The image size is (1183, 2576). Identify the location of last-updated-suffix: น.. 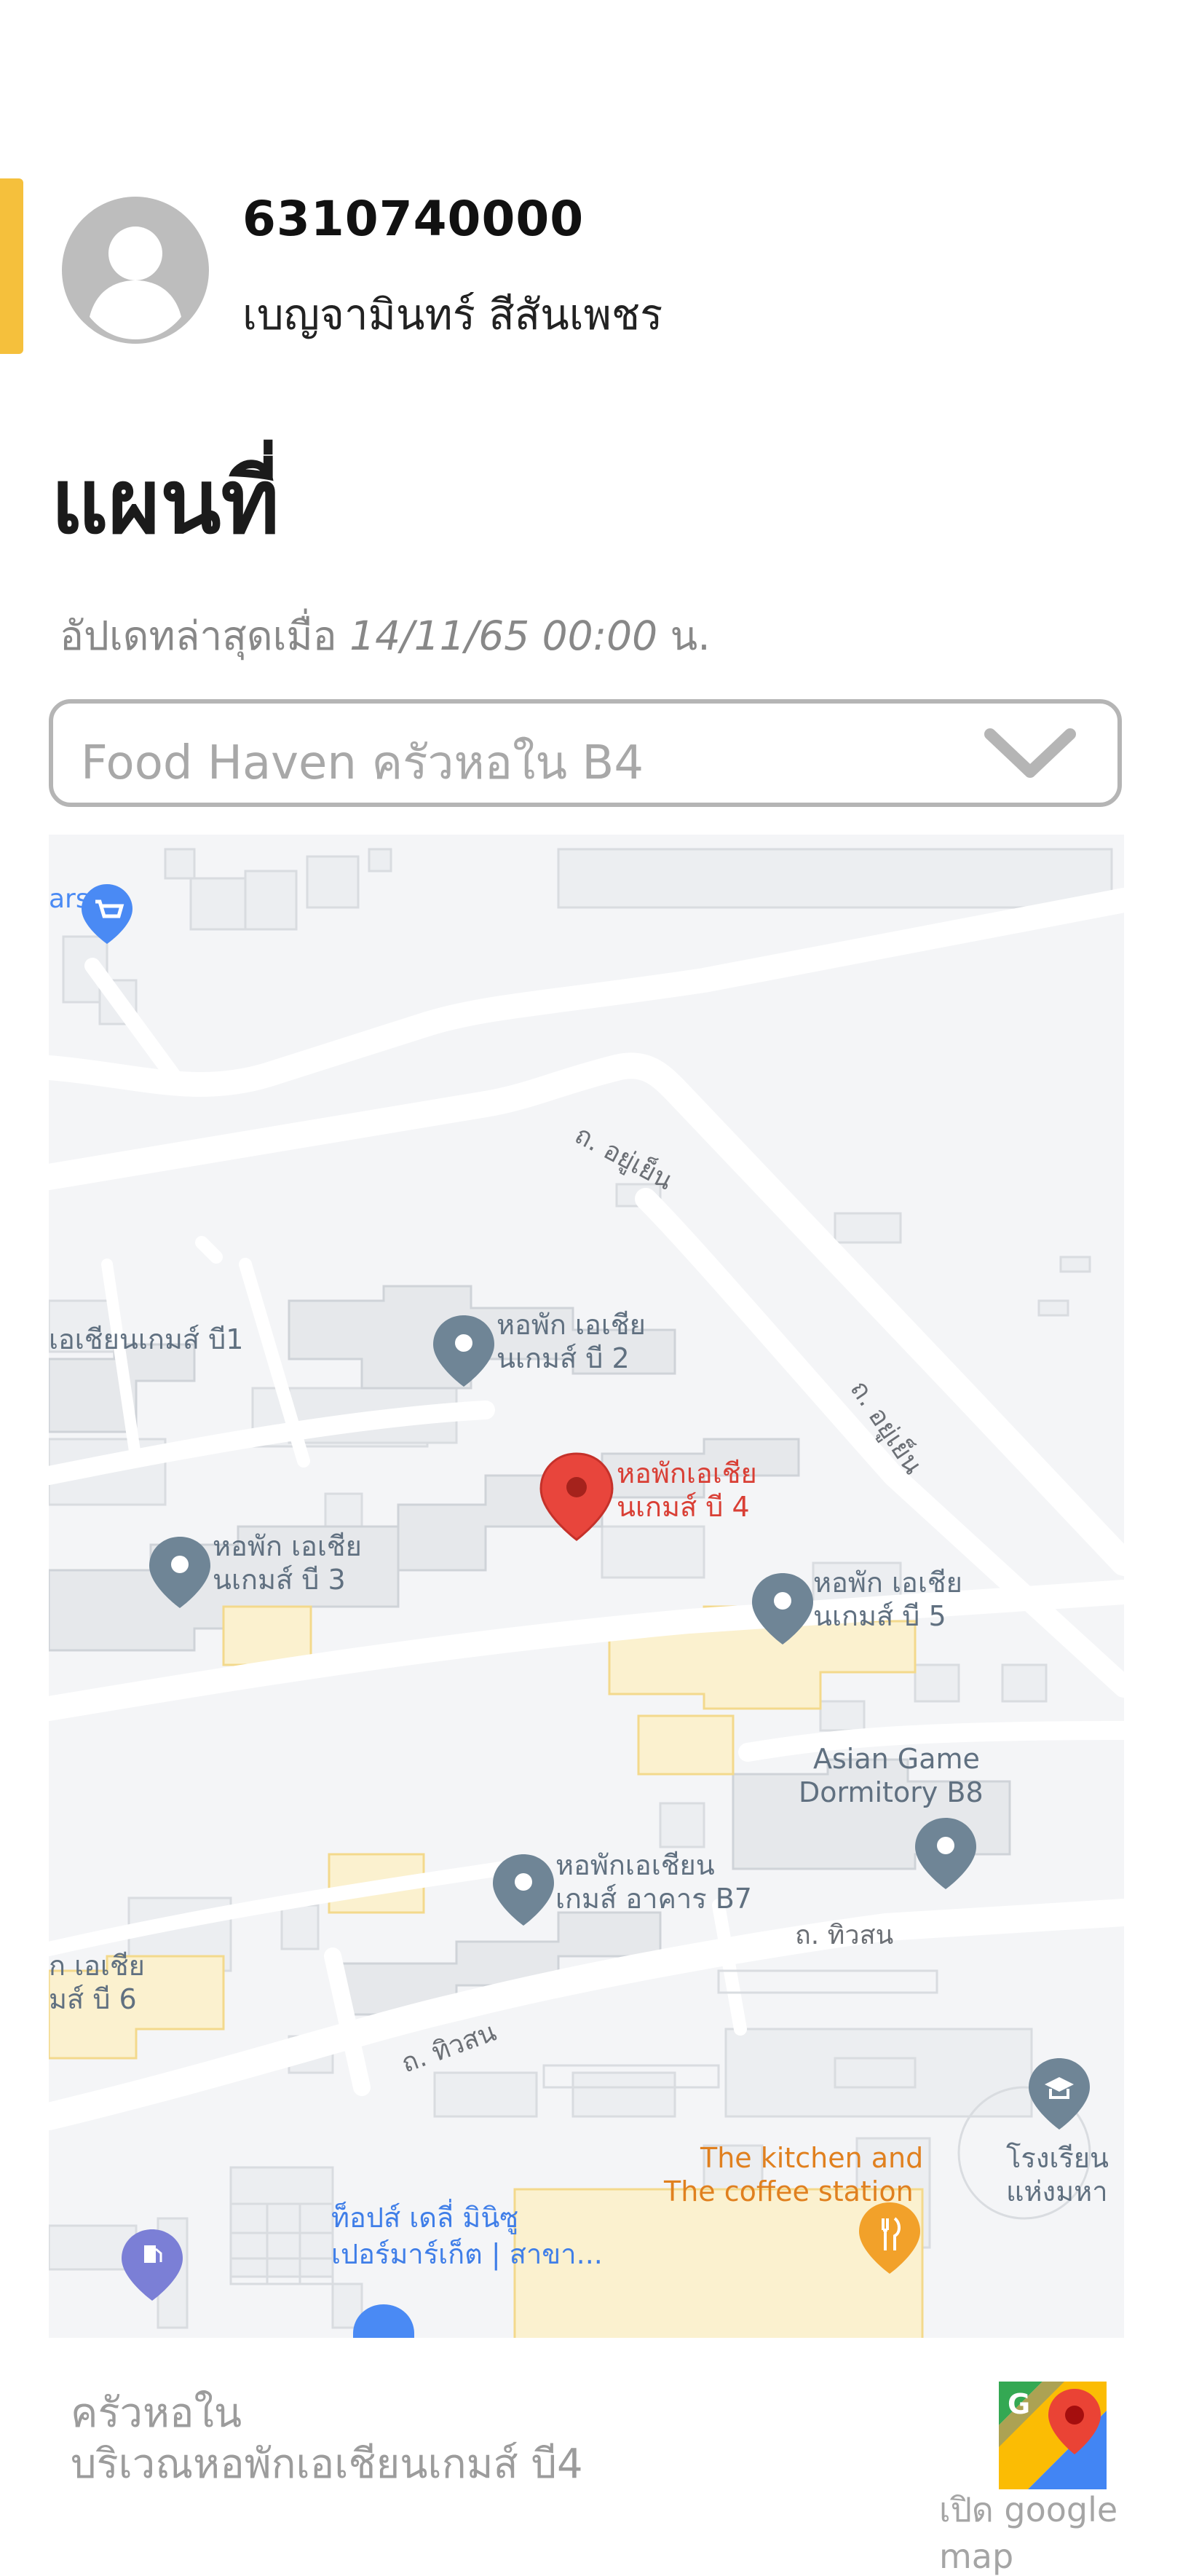
(690, 636).